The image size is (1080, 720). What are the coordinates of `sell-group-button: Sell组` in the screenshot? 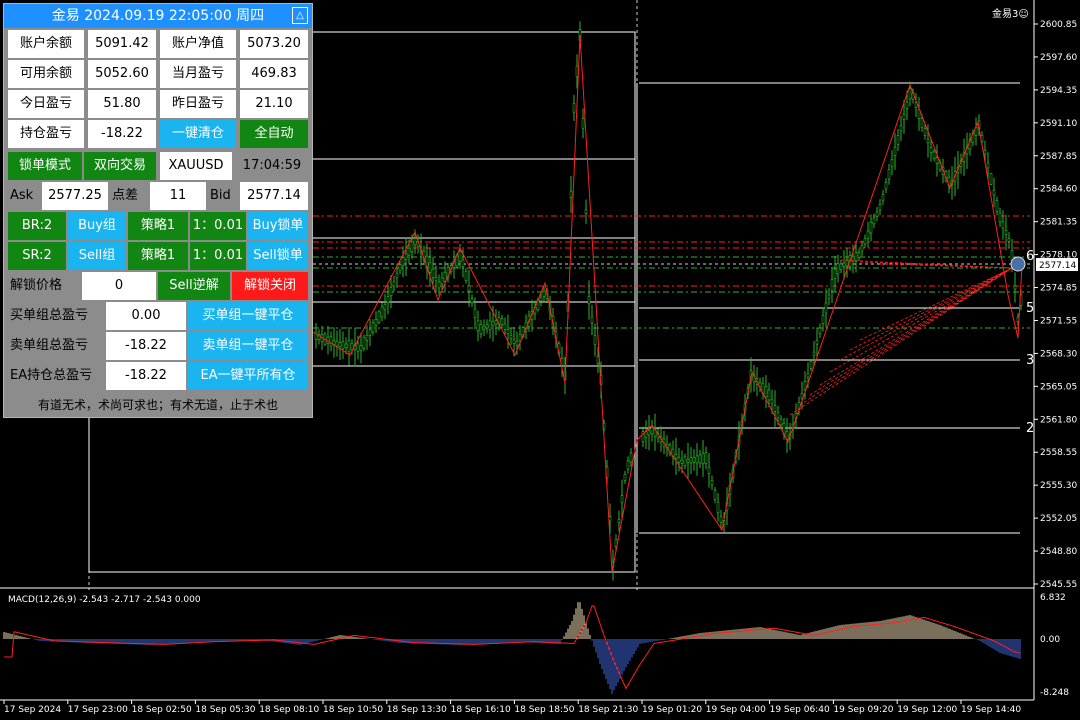 It's located at (97, 256).